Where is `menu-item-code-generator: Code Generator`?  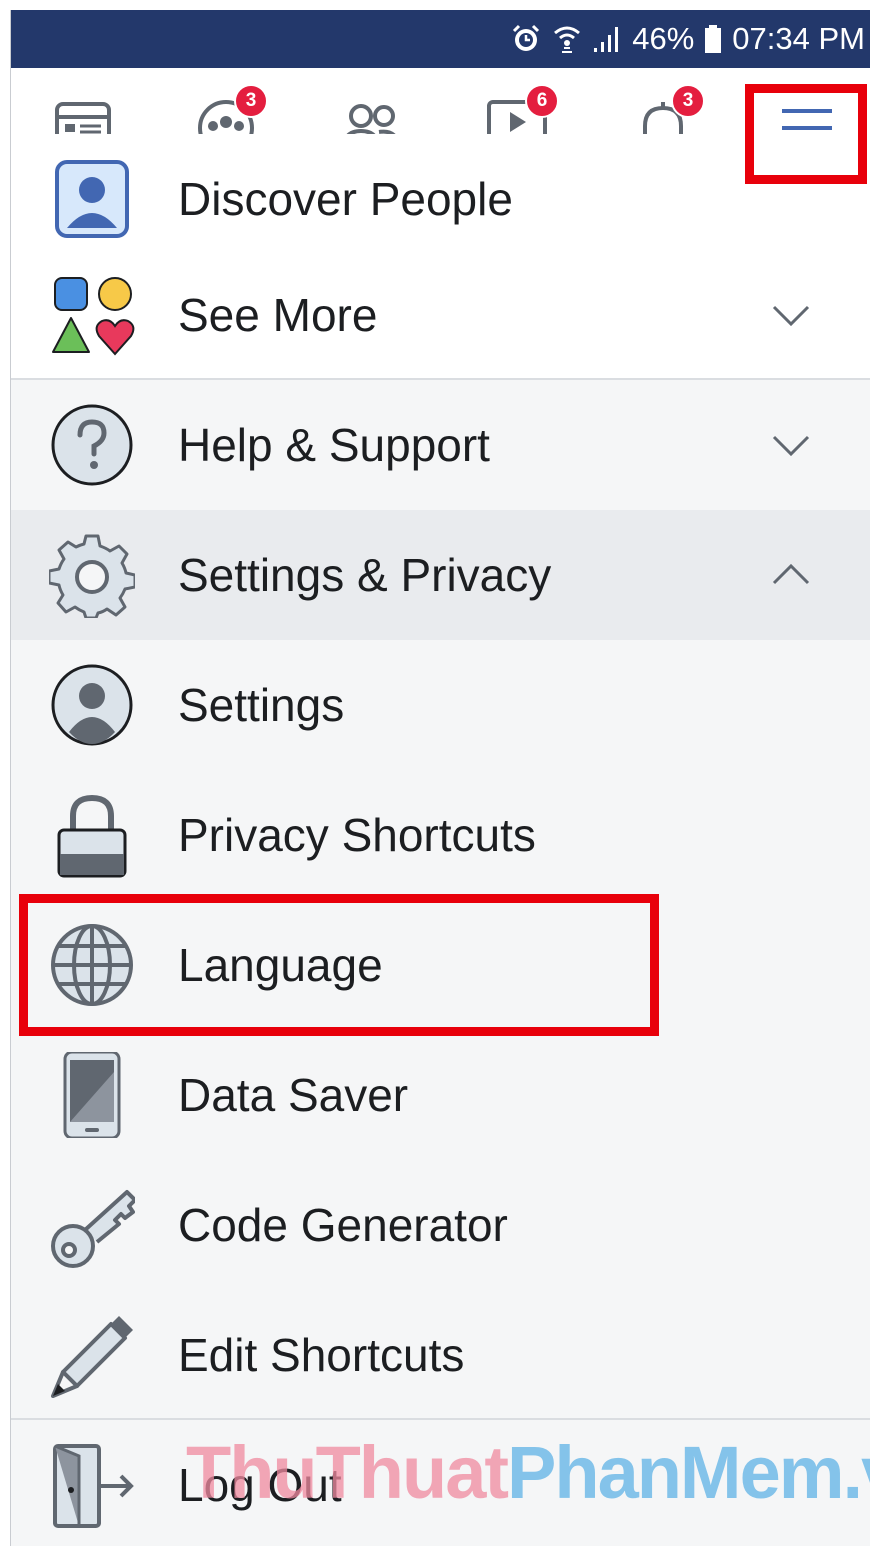 menu-item-code-generator: Code Generator is located at coordinates (440, 1225).